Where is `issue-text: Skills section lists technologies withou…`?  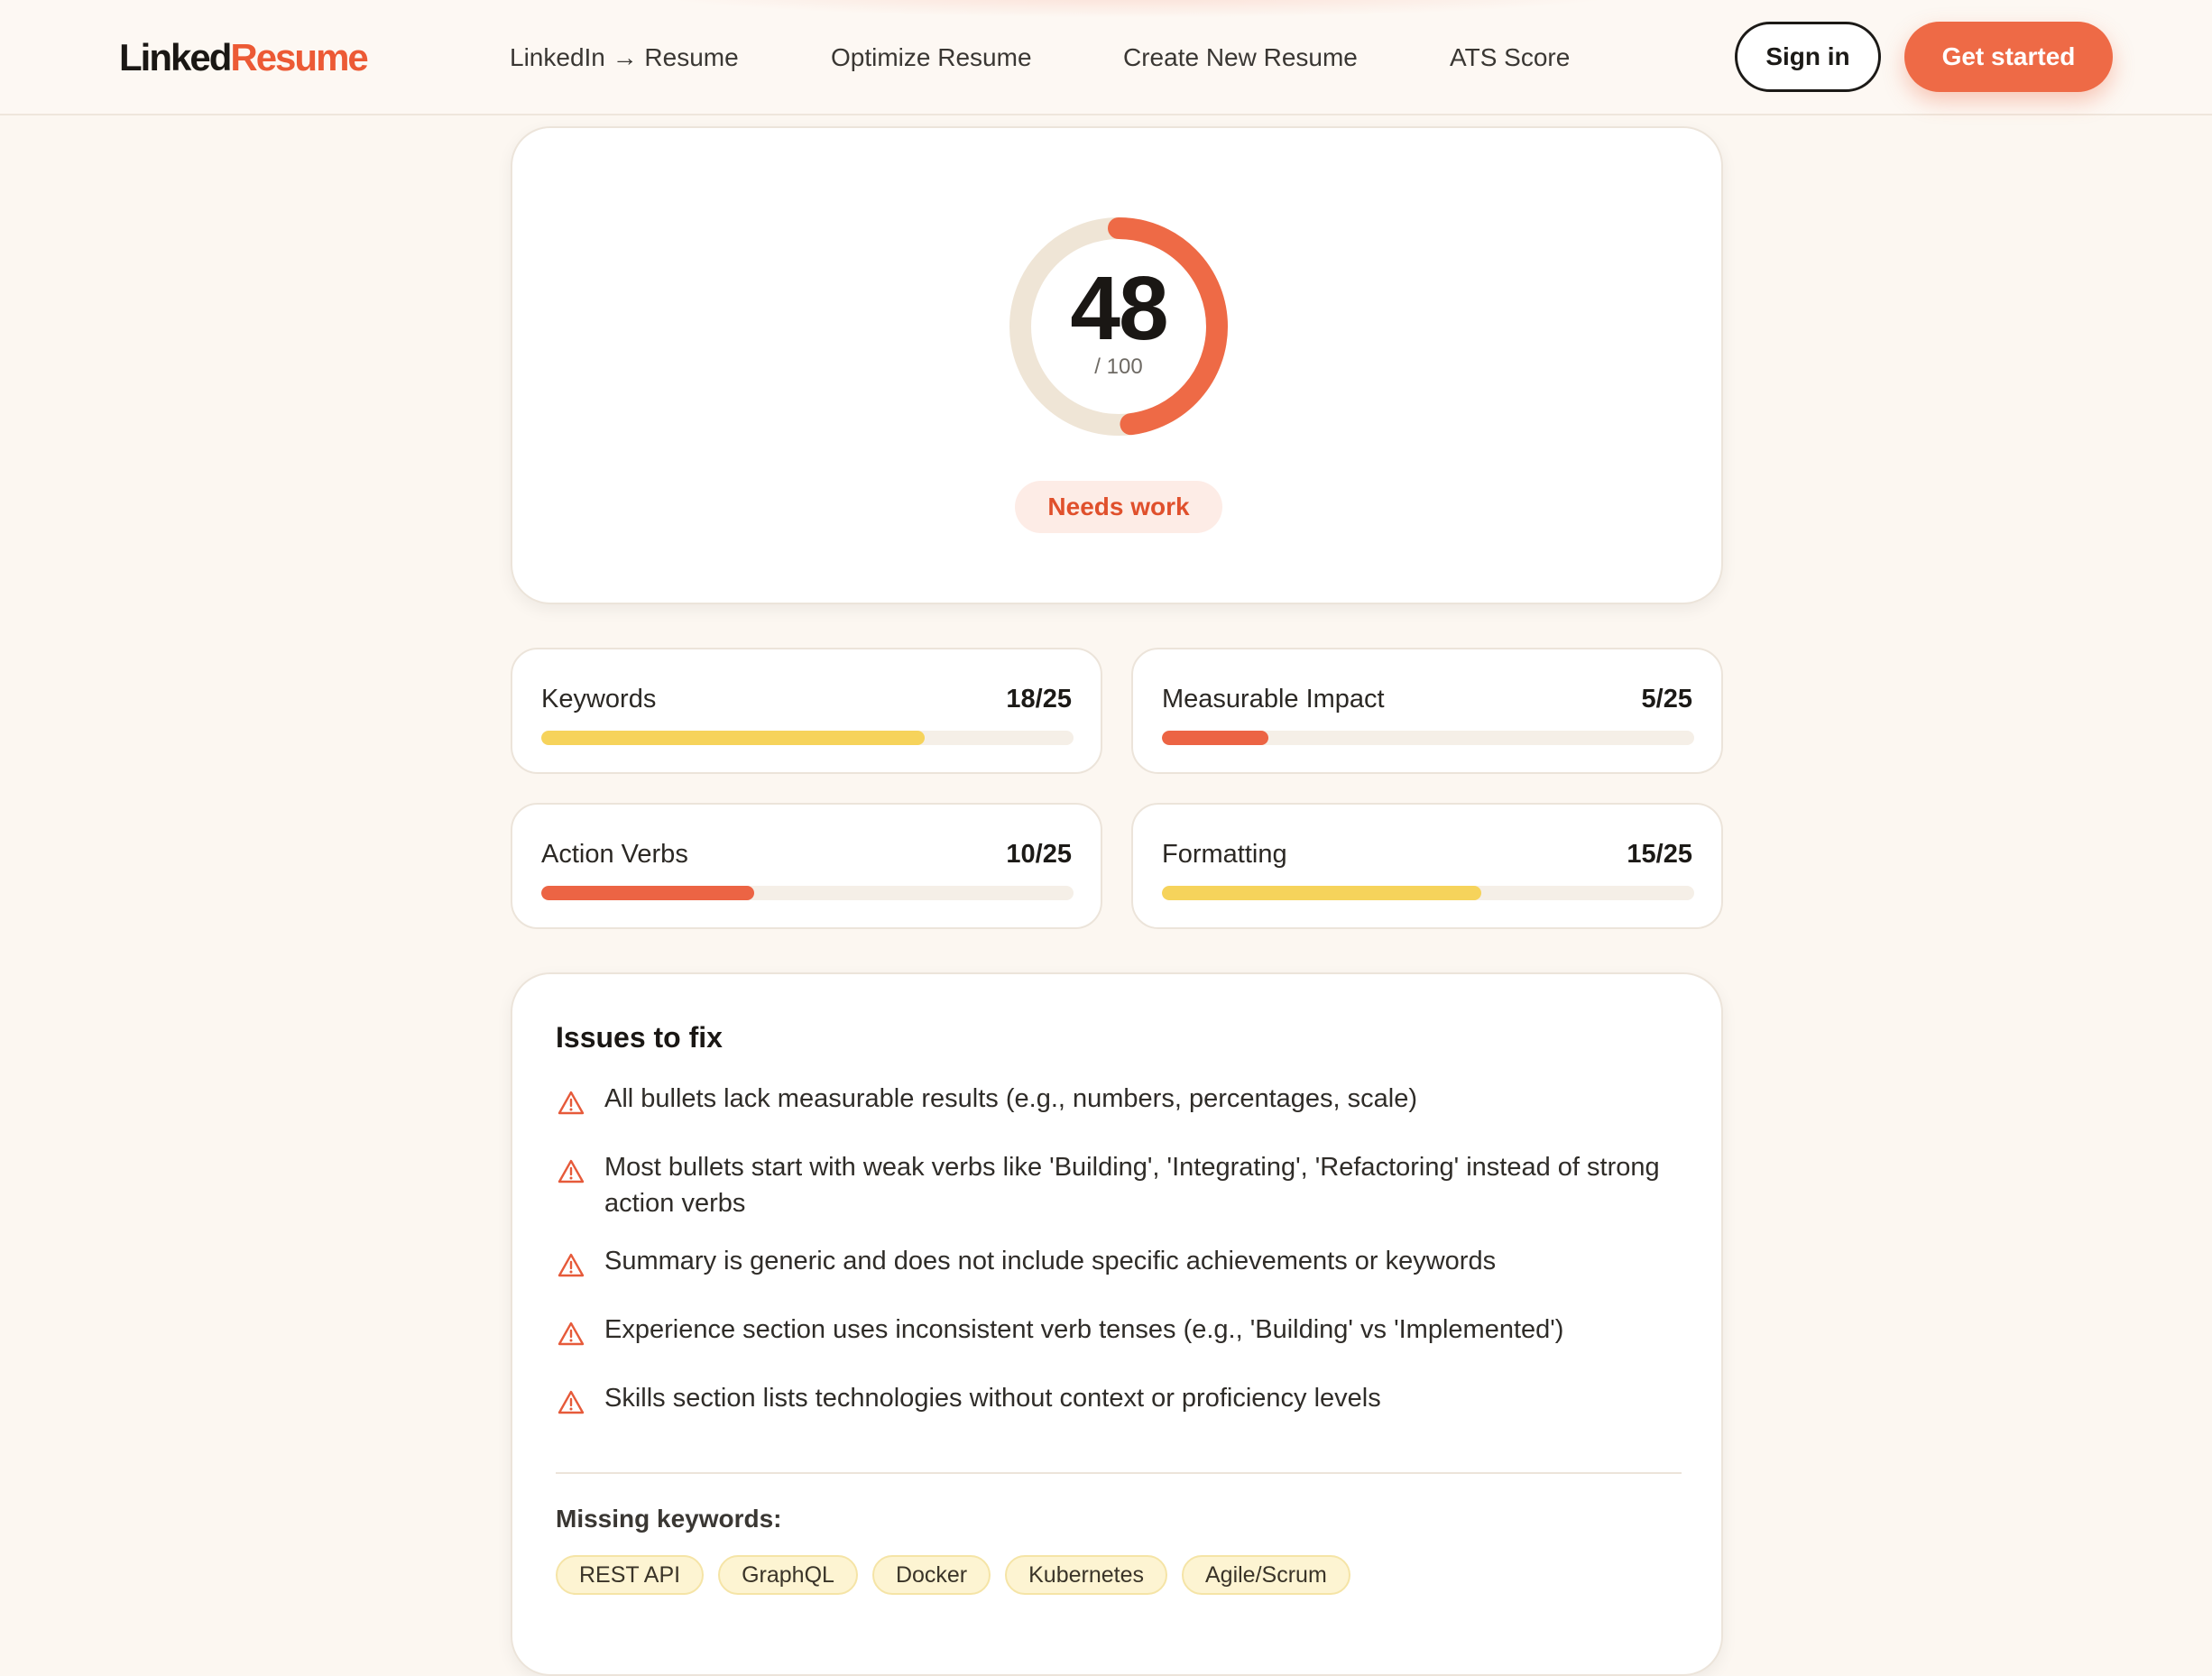 issue-text: Skills section lists technologies withou… is located at coordinates (993, 1398).